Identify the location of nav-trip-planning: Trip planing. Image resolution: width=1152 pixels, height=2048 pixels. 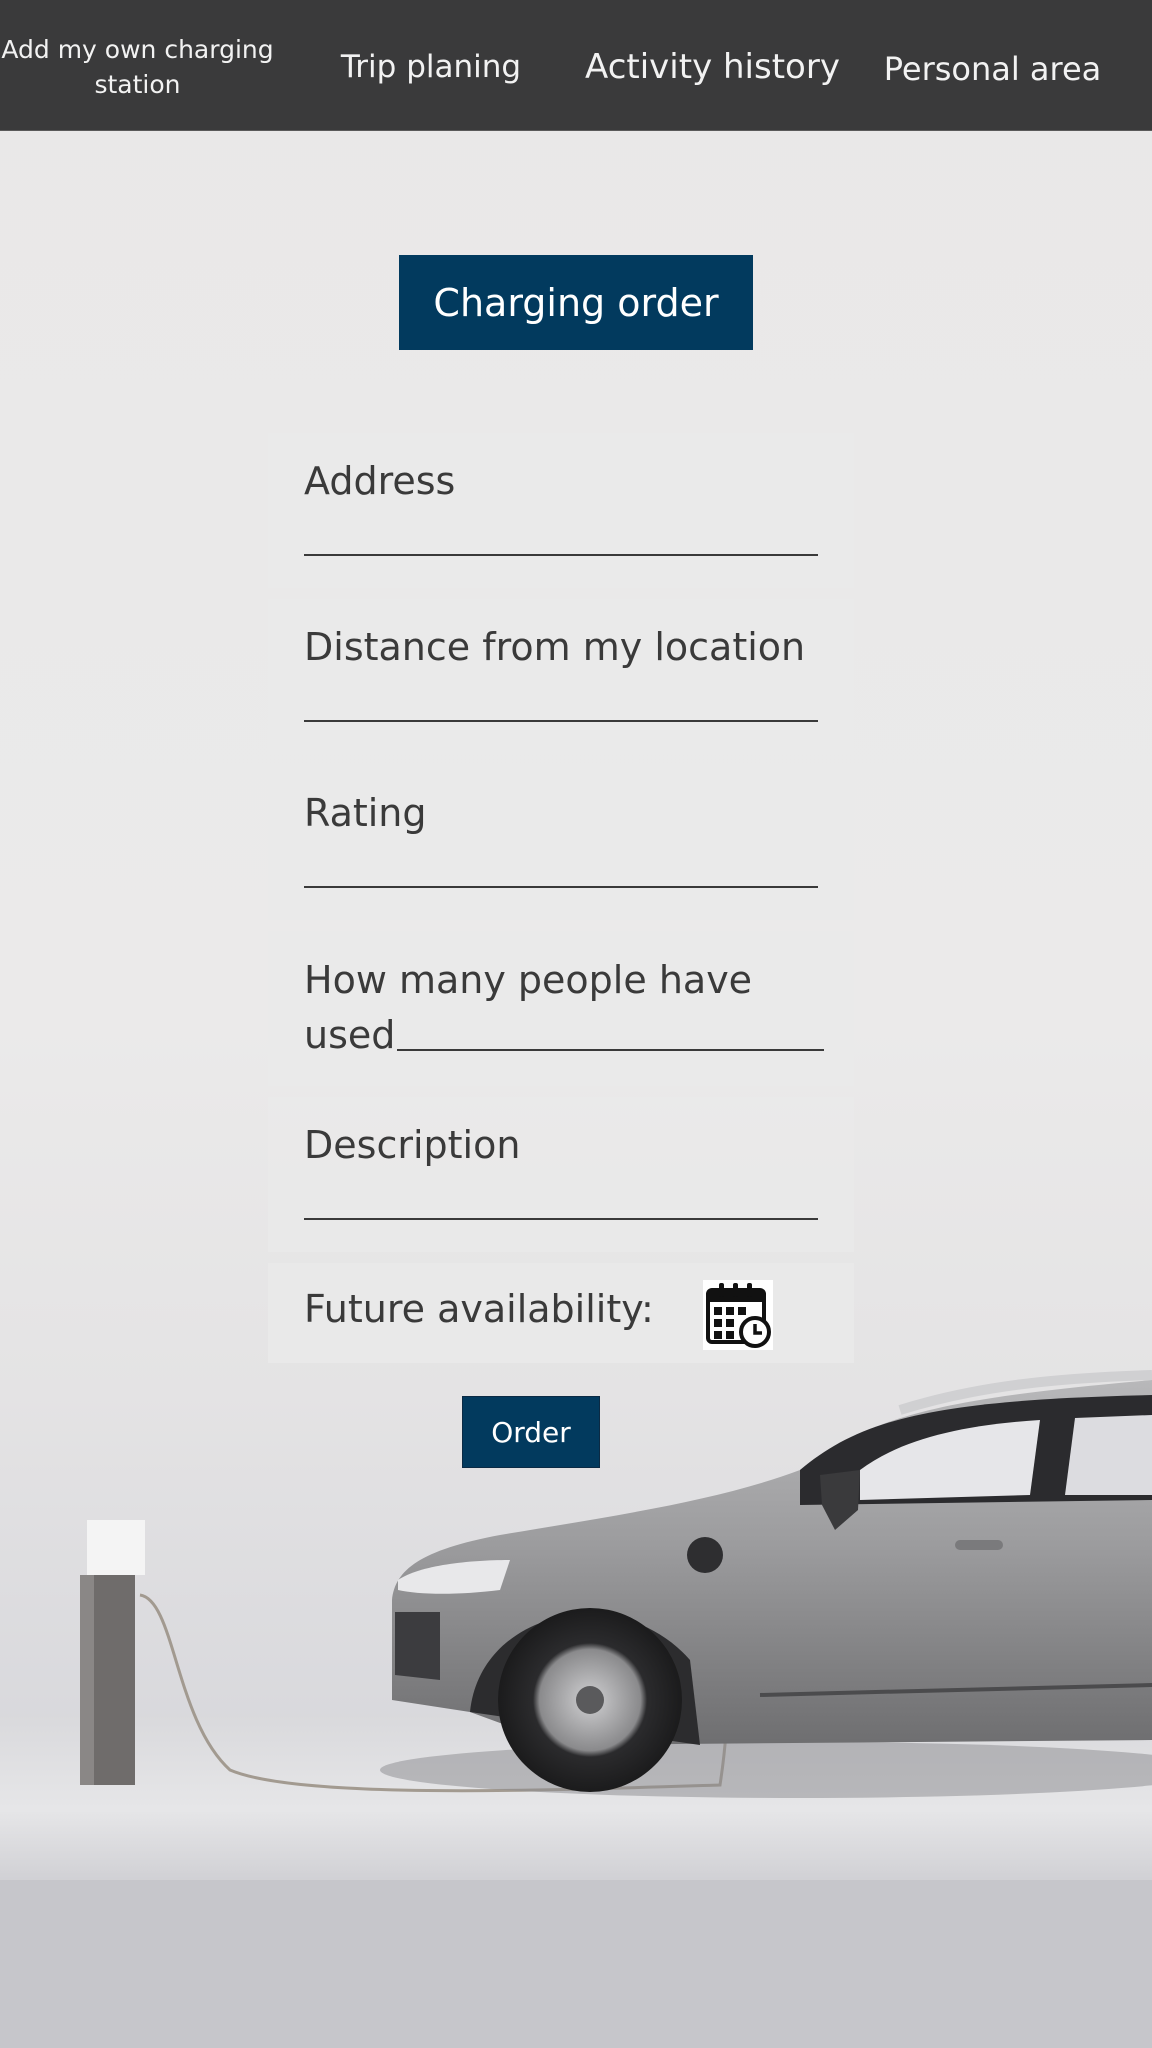
(431, 66).